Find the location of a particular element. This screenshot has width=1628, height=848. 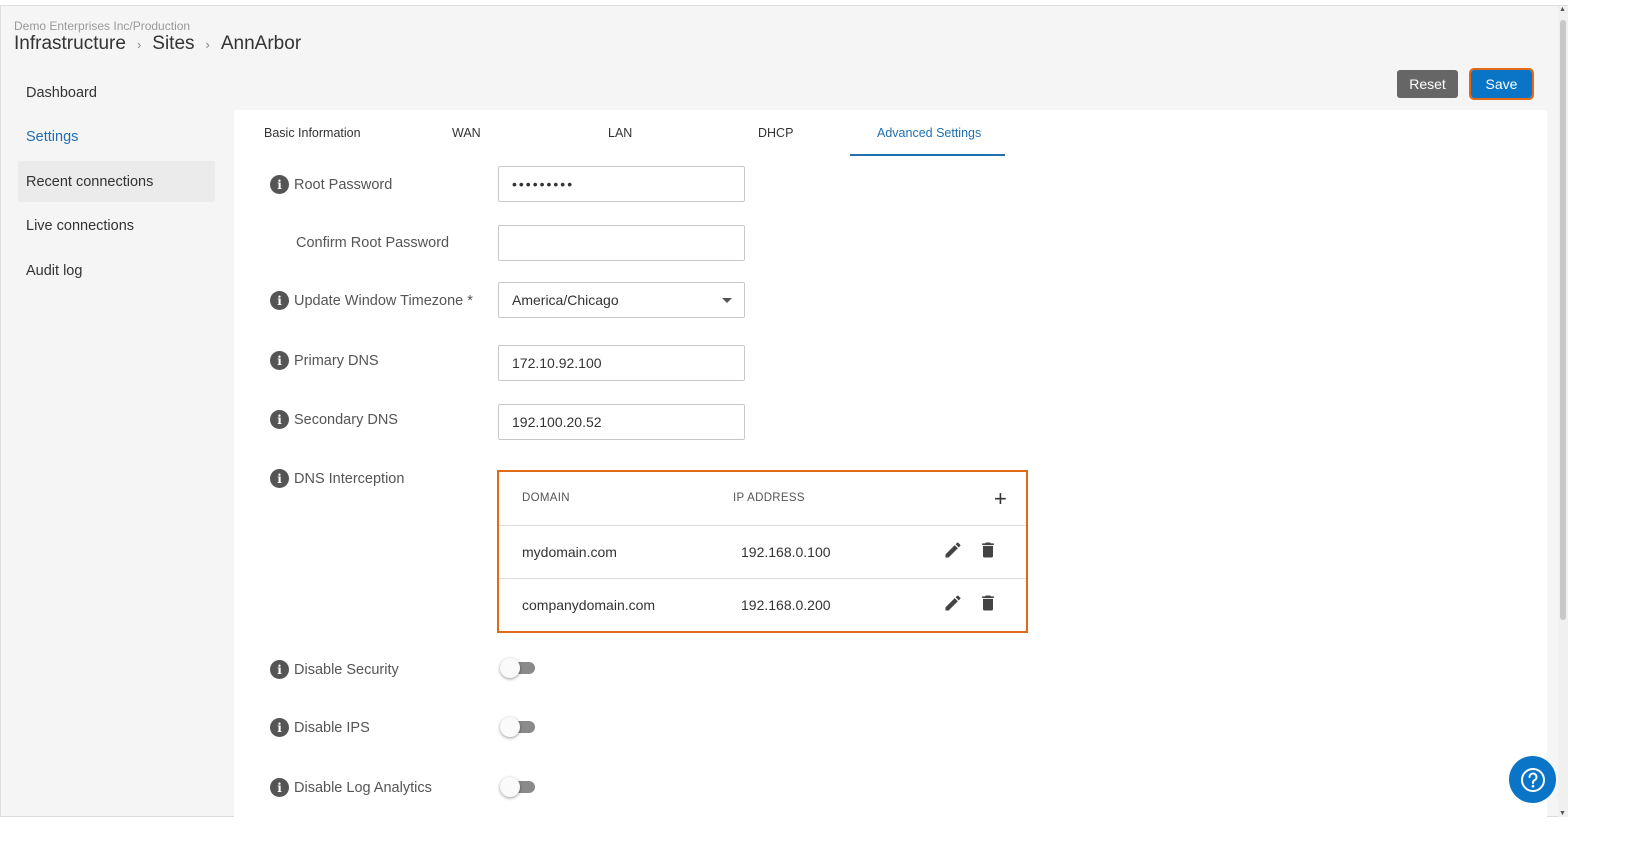

timezone-label: i Update Window Timezone * is located at coordinates (371, 300).